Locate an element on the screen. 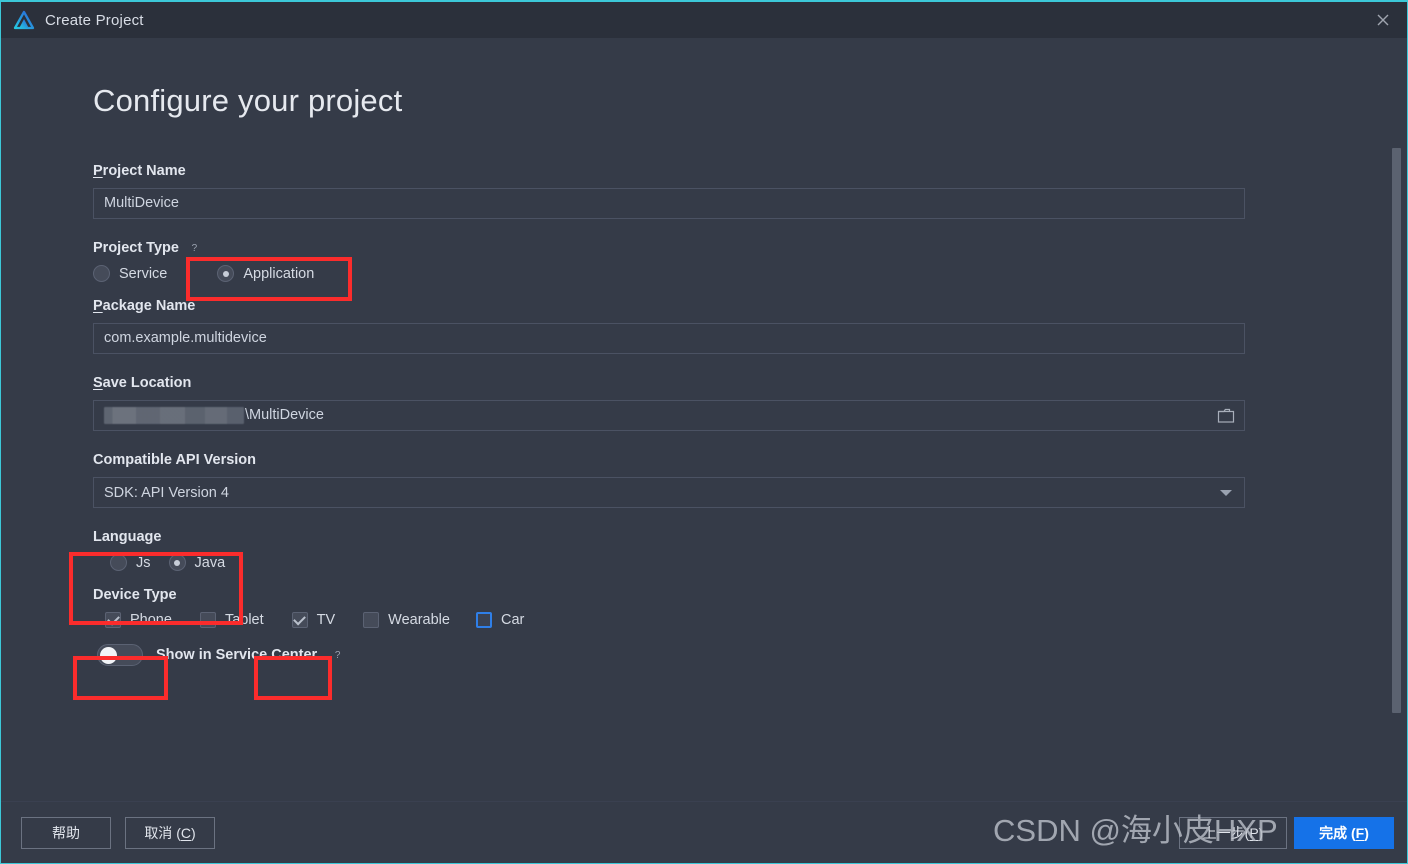 The width and height of the screenshot is (1408, 864). device-type-checkbox-group: Phone Tablet TV Wearable Car is located at coordinates (669, 620).